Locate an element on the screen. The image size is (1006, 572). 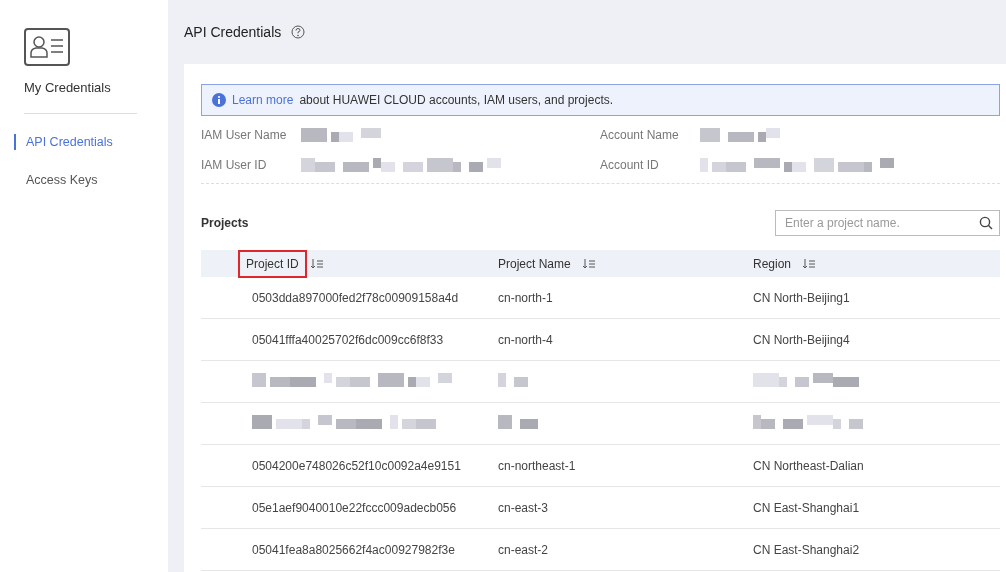
field-label: IAM User Name is located at coordinates (243, 134).